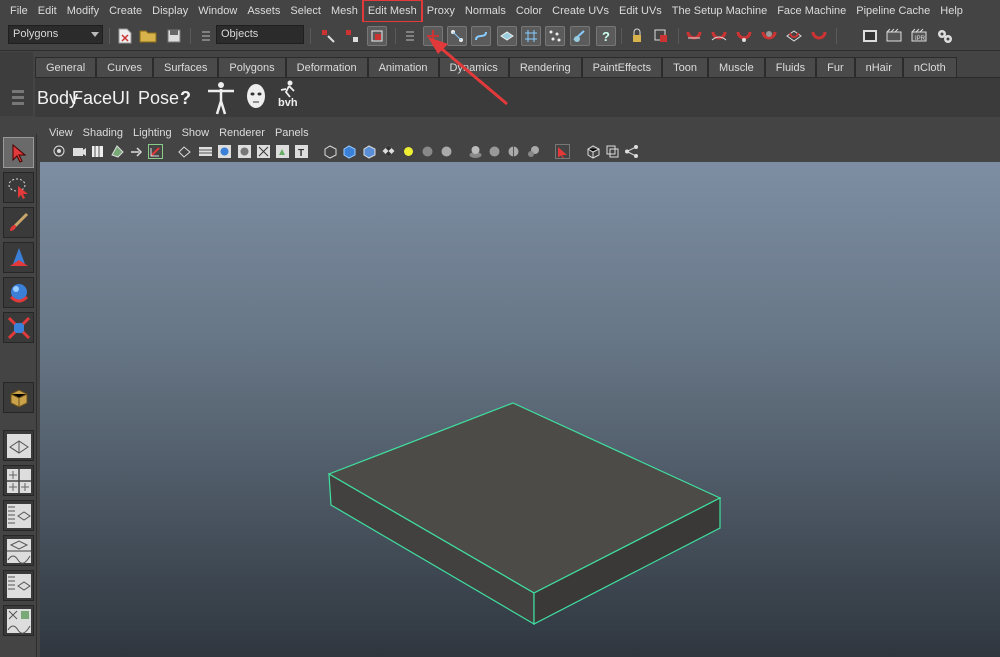  I want to click on selection-mask-field: Objects, so click(260, 34).